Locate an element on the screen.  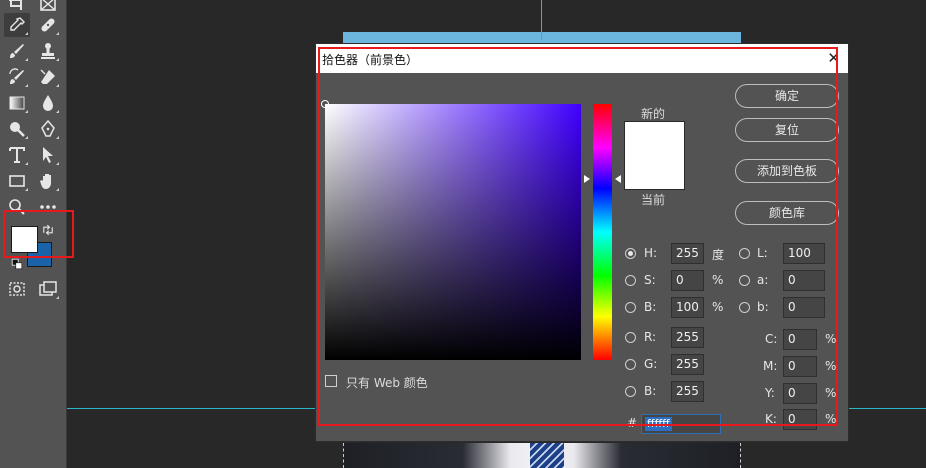
eyedropper-icon is located at coordinates (17, 25).